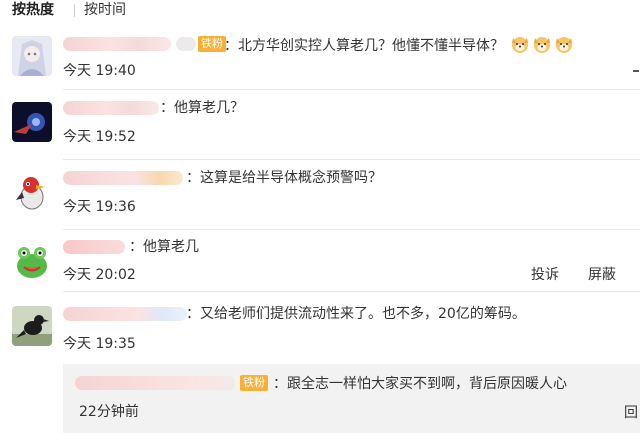 This screenshot has height=433, width=640. What do you see at coordinates (320, 60) in the screenshot?
I see `comment-item: 铁粉 ：北方华创实控人算老几？他懂不懂半导体？ 今天 19:40` at bounding box center [320, 60].